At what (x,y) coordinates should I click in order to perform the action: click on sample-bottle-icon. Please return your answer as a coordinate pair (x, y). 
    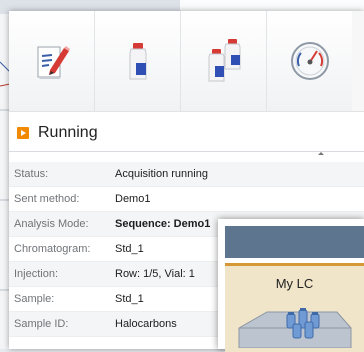
    Looking at the image, I should click on (137, 61).